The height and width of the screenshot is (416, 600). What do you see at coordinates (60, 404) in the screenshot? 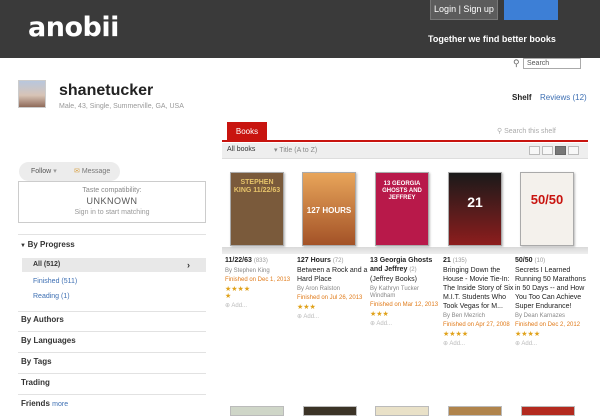
I see `friends-more-link: more` at bounding box center [60, 404].